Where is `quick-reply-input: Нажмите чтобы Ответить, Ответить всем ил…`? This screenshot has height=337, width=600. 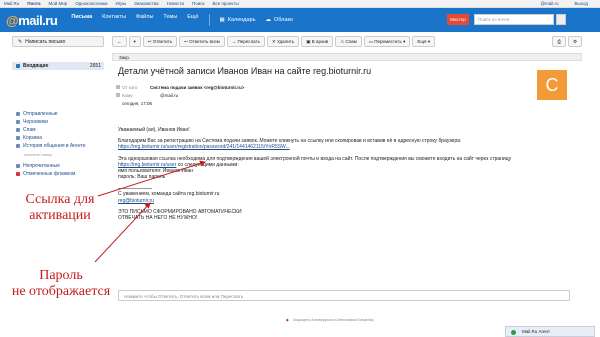
quick-reply-input: Нажмите чтобы Ответить, Ответить всем ил… is located at coordinates (344, 295).